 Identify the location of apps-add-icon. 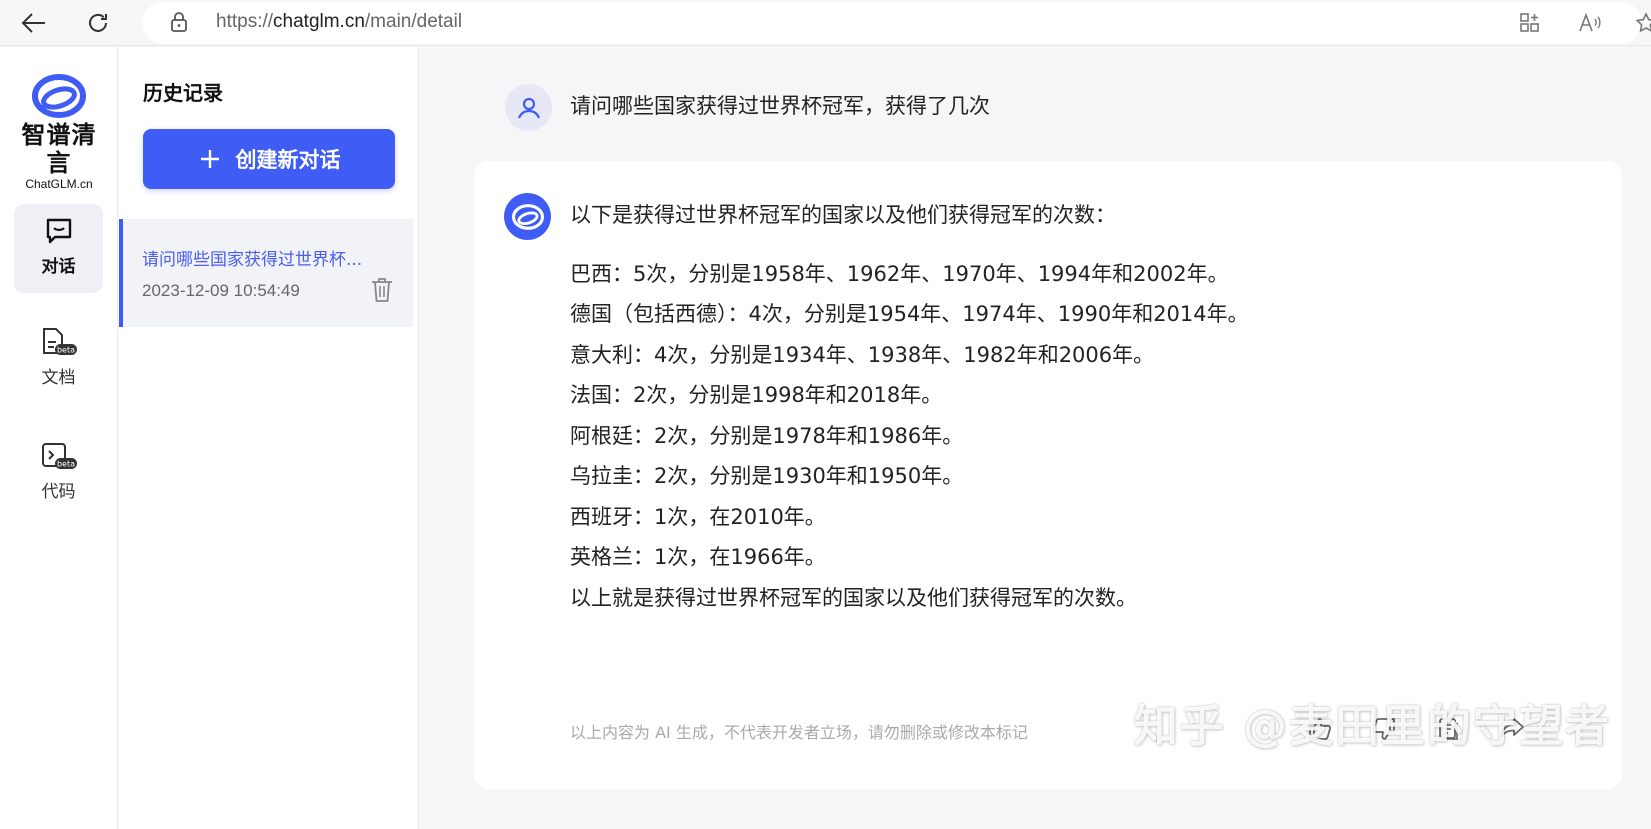
(1529, 22).